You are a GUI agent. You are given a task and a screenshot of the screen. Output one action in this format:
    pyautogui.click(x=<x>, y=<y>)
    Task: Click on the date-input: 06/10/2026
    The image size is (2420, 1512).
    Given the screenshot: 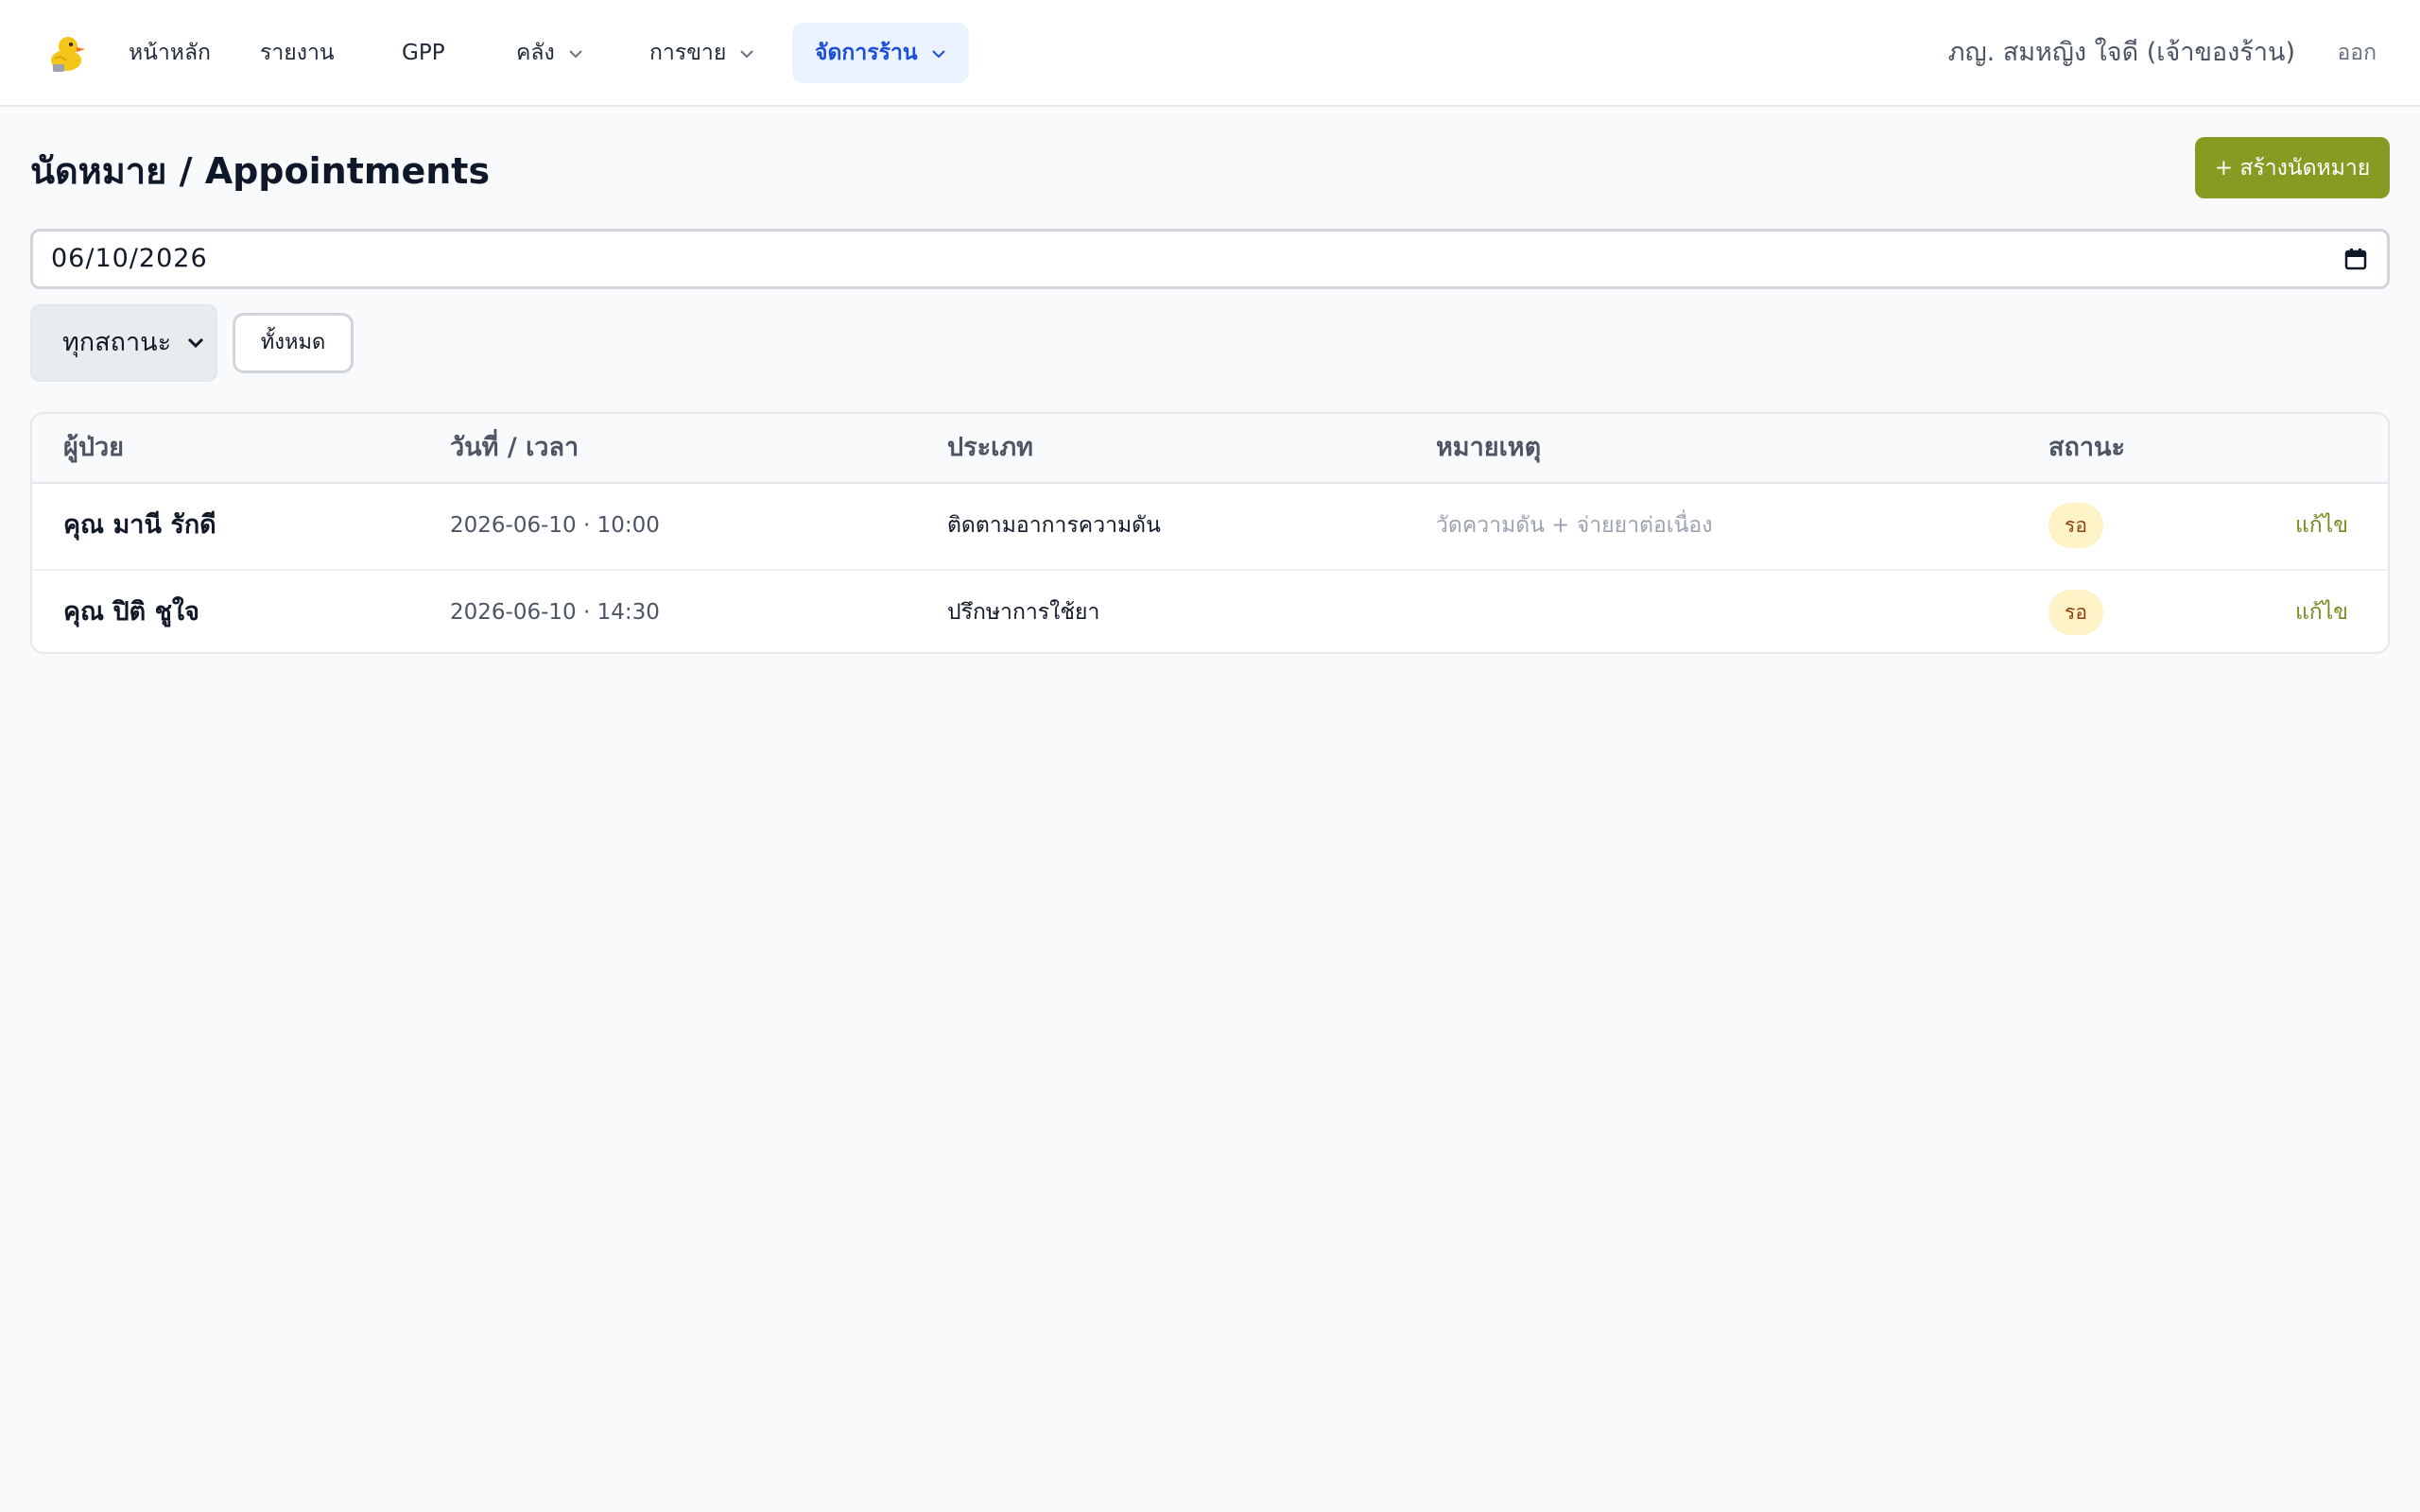 What is the action you would take?
    pyautogui.click(x=1210, y=259)
    